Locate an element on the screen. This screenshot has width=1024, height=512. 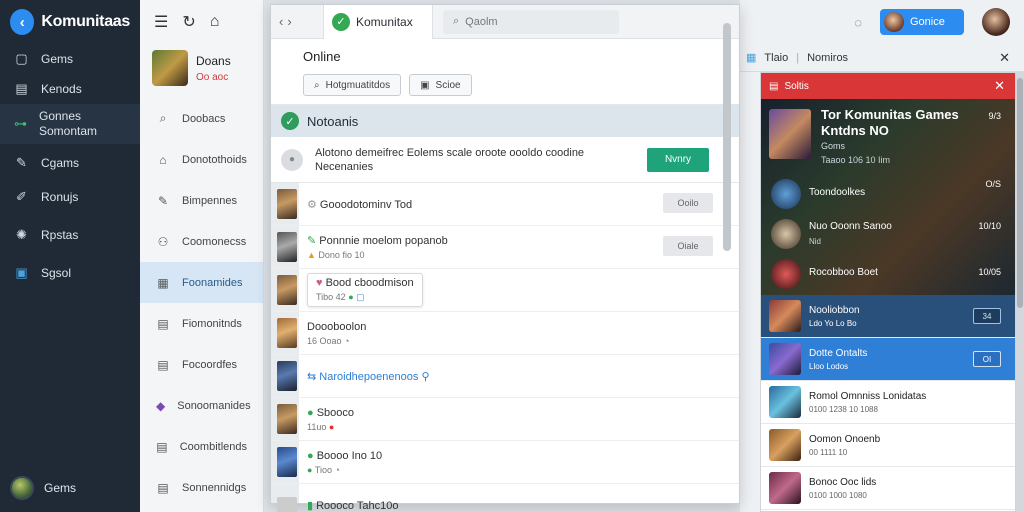
back-icon: ‹ is located at coordinates (281, 21).